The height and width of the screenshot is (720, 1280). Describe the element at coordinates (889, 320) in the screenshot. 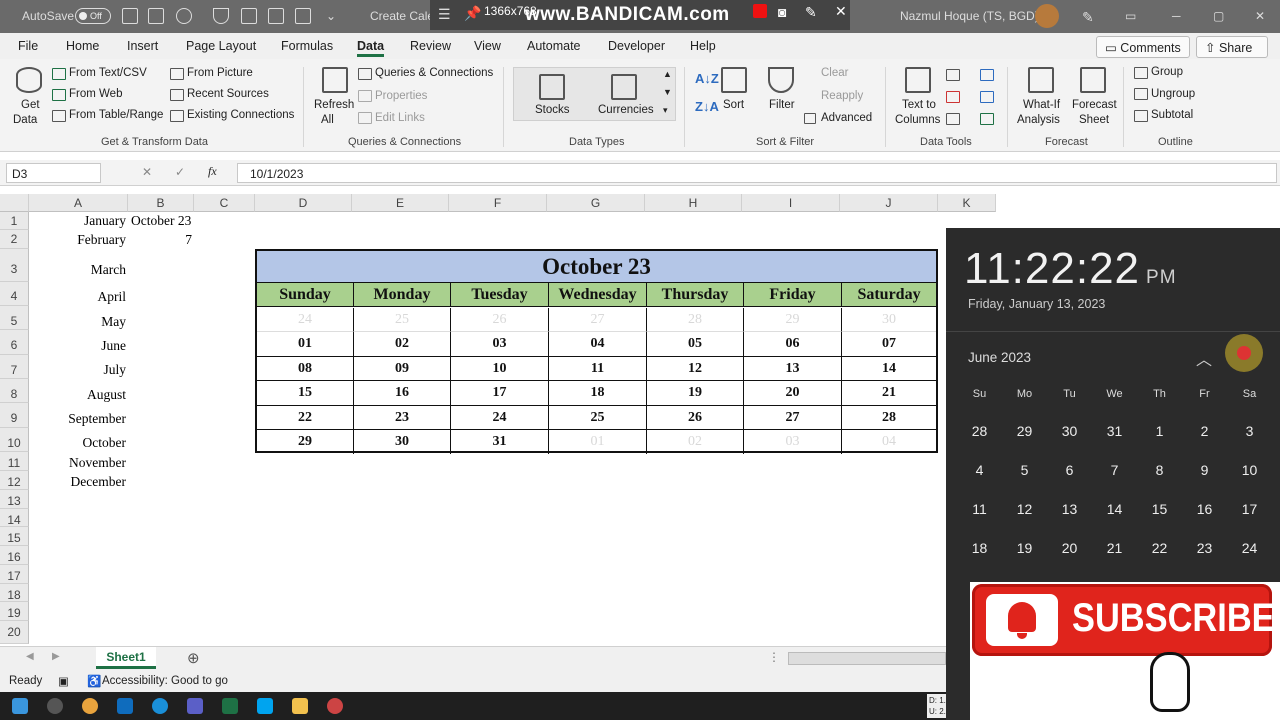

I see `calendar-day-cell: 30` at that location.